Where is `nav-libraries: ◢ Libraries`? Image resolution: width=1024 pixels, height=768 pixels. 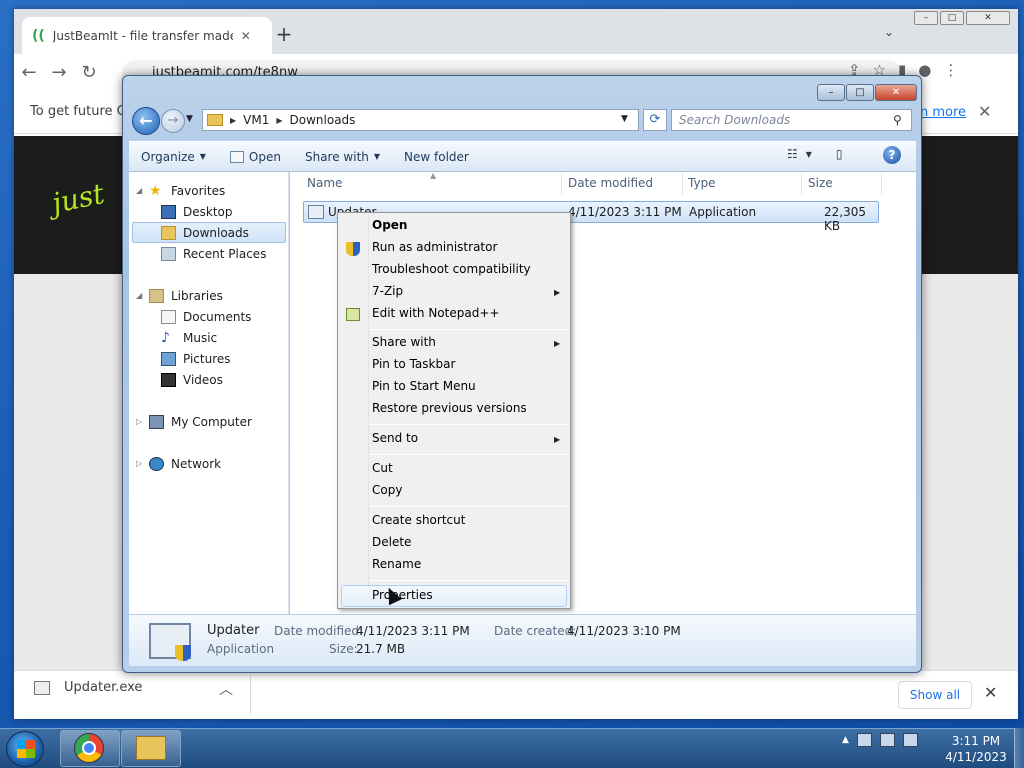
nav-libraries: ◢ Libraries is located at coordinates (179, 295).